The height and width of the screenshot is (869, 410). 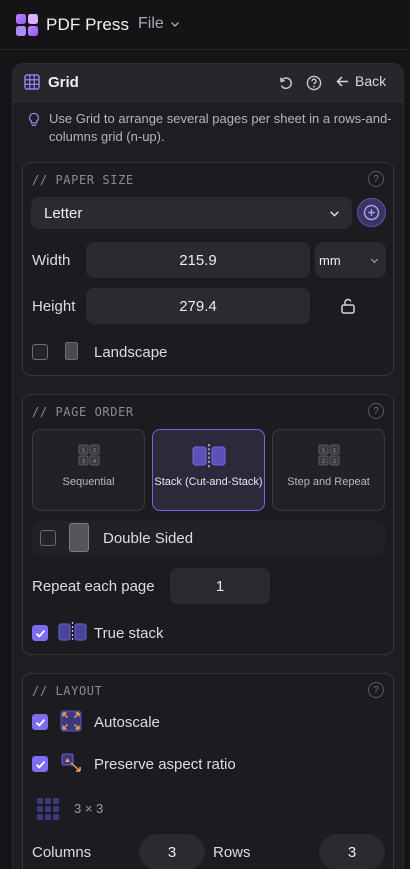 What do you see at coordinates (198, 260) in the screenshot?
I see `width-input: 215.9` at bounding box center [198, 260].